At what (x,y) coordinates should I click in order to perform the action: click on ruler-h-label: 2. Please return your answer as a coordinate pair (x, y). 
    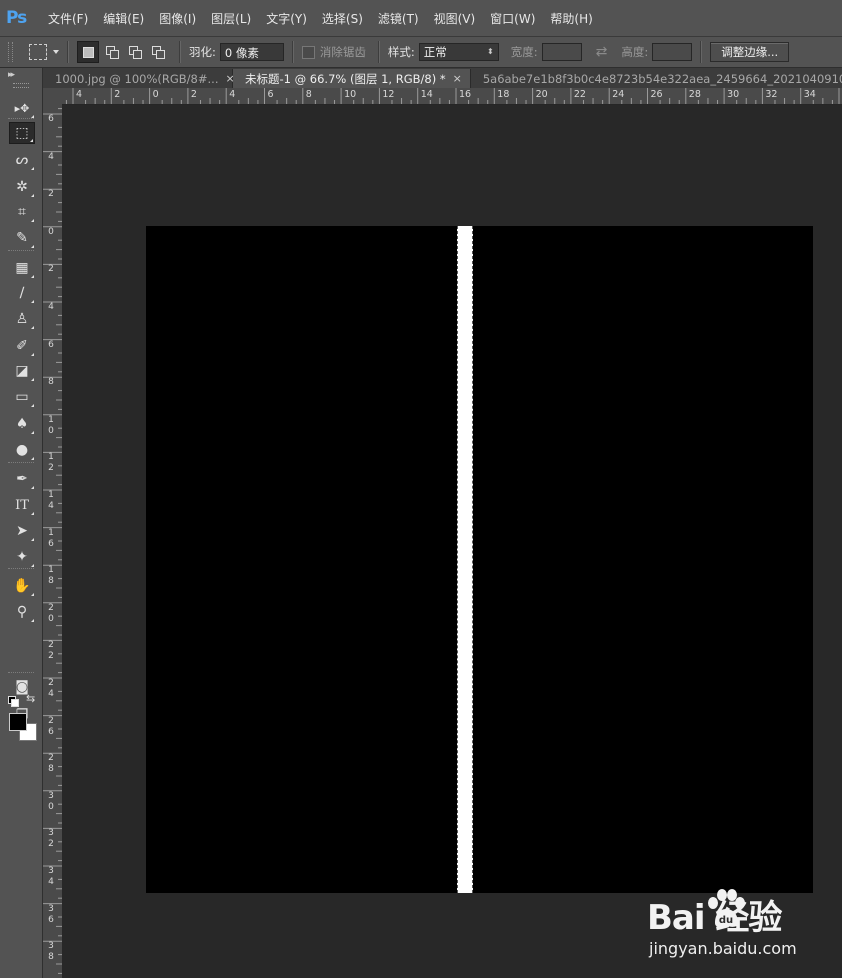
    Looking at the image, I should click on (193, 94).